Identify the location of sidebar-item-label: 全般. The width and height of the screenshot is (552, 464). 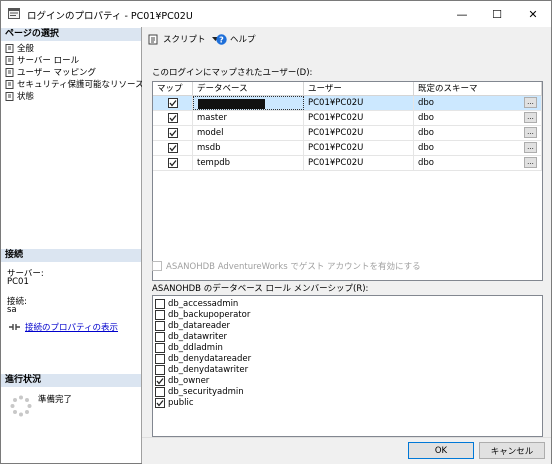
(26, 49).